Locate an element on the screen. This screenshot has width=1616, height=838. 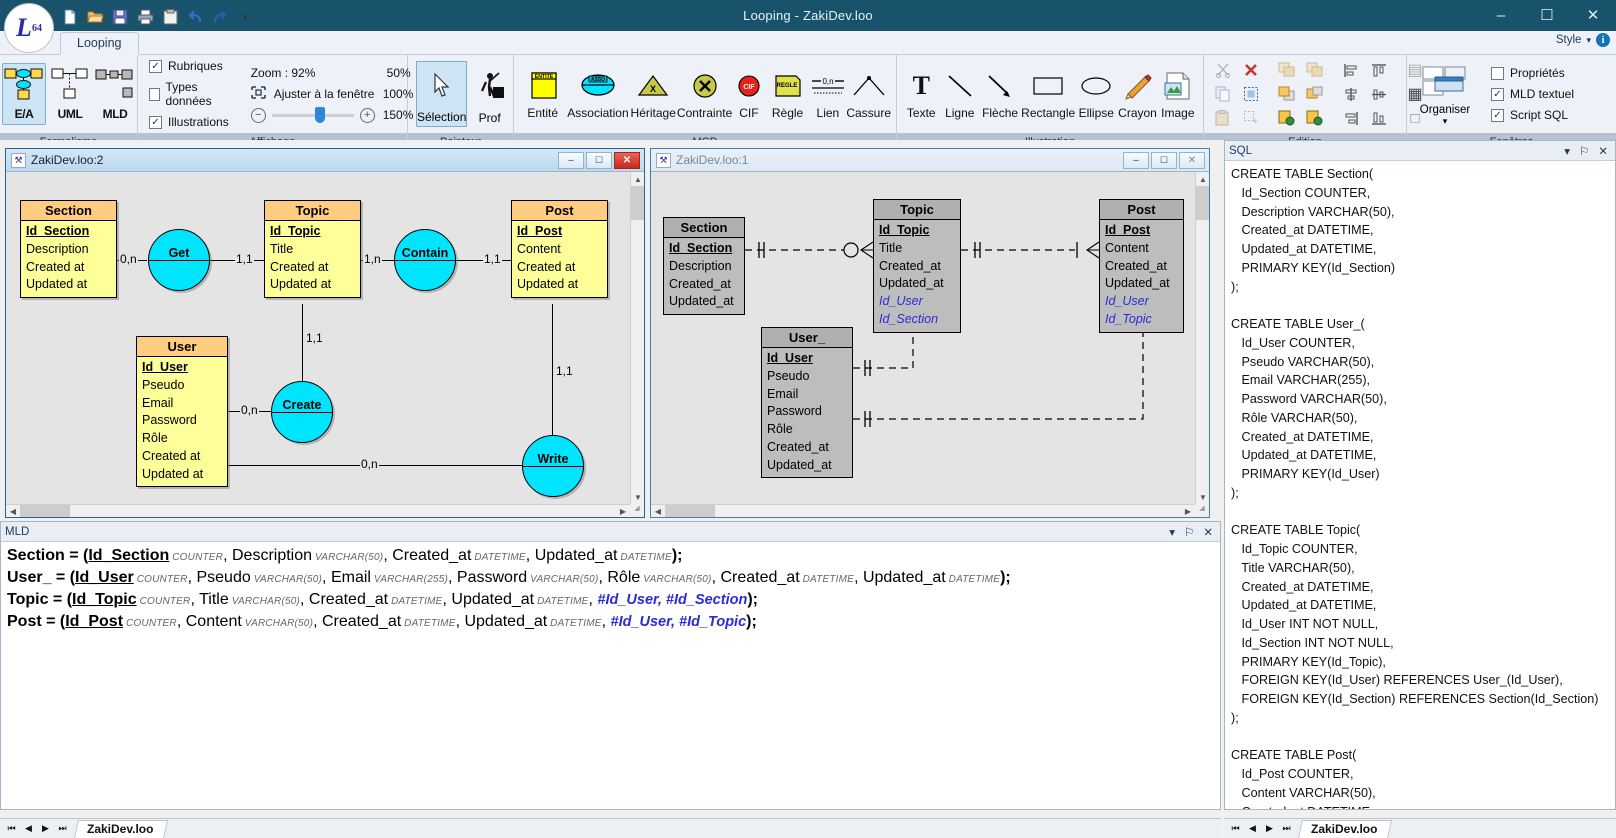
undo-icon is located at coordinates (195, 17).